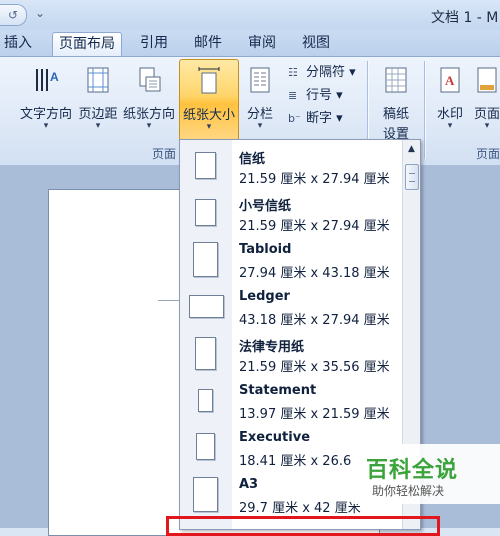 This screenshot has height=536, width=500. I want to click on tab-mailings: 邮件, so click(208, 43).